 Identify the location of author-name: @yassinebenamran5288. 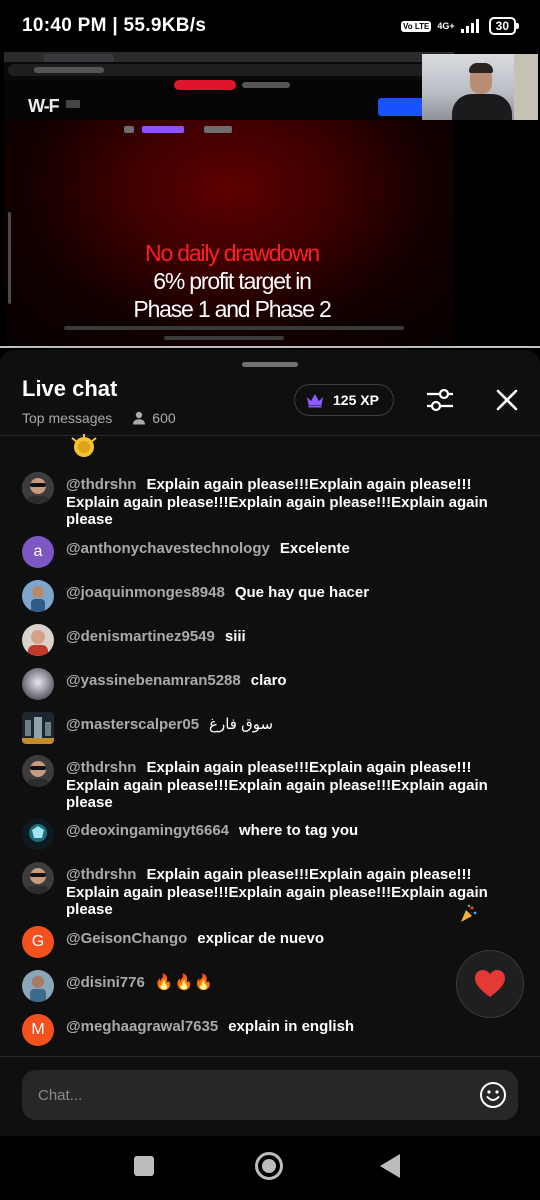
(153, 680).